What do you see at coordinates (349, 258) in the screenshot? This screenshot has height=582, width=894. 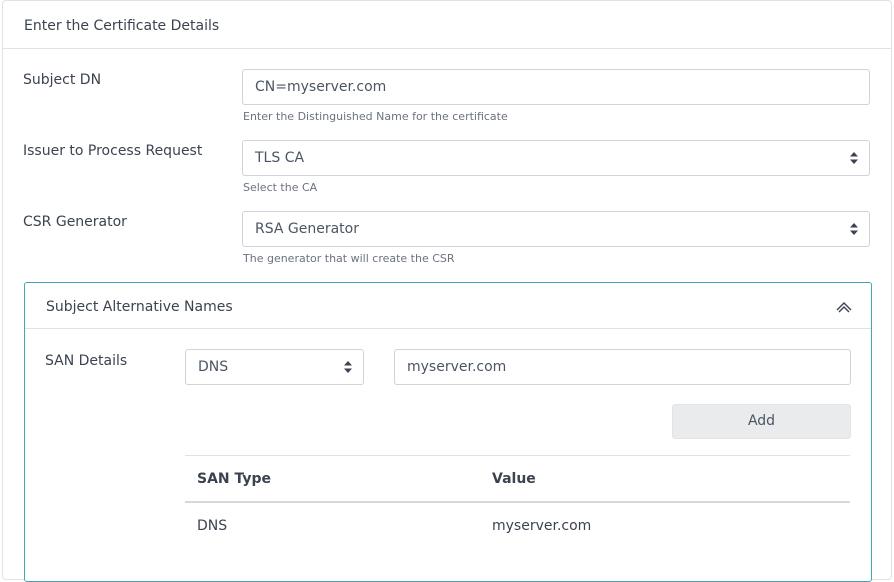 I see `csr-generator-help: The generator that will create the CSR` at bounding box center [349, 258].